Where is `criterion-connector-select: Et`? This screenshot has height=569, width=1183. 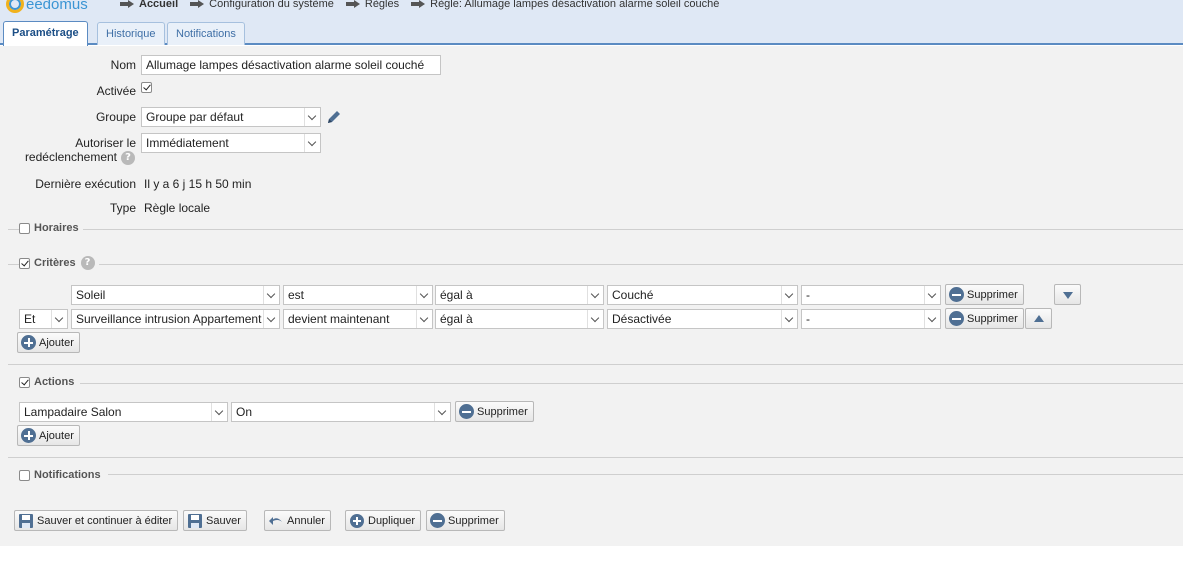 criterion-connector-select: Et is located at coordinates (43, 319).